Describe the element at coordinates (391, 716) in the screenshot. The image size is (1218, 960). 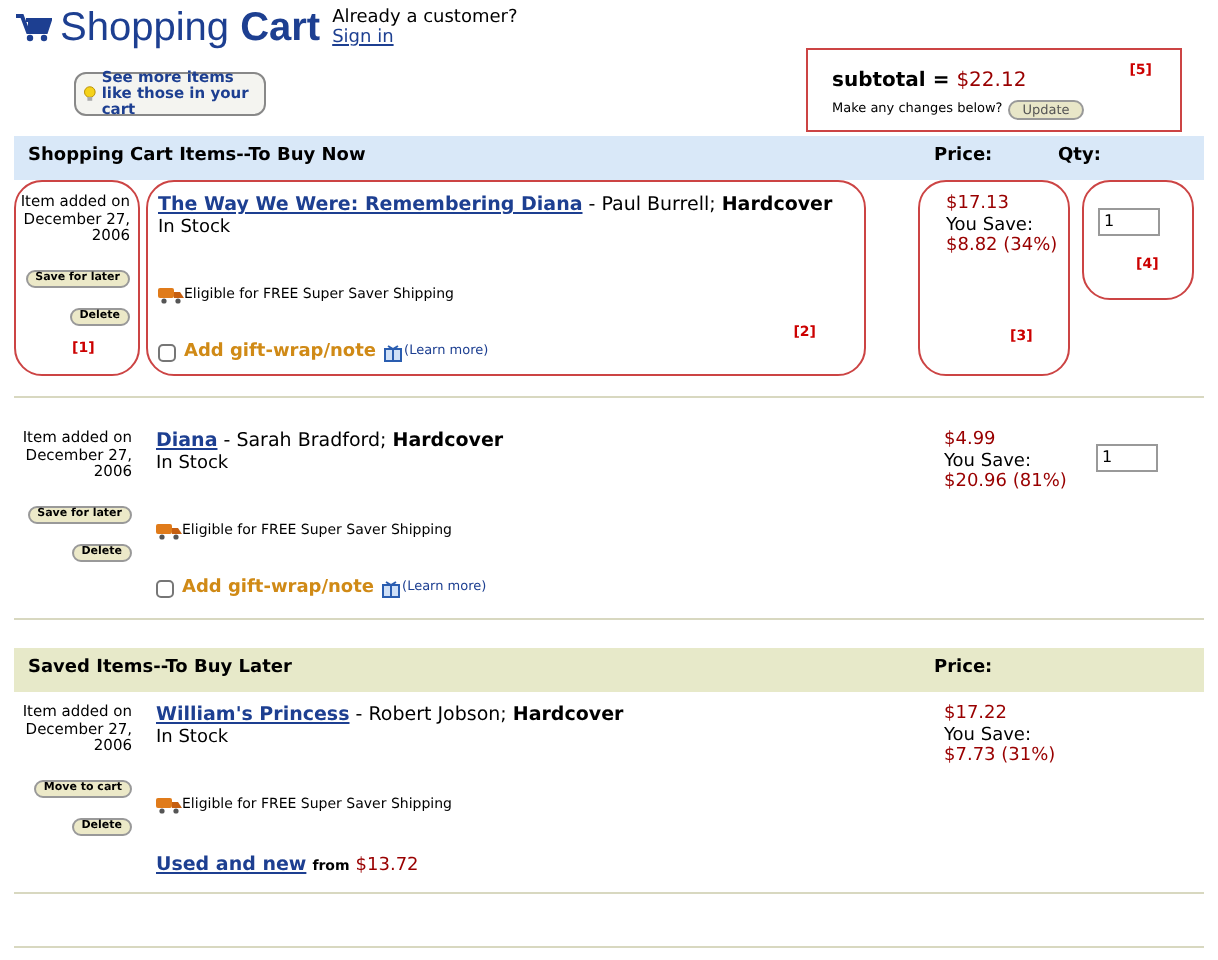
I see `book-title-line: William's Princess - Robert Jobson; Hardcover` at that location.